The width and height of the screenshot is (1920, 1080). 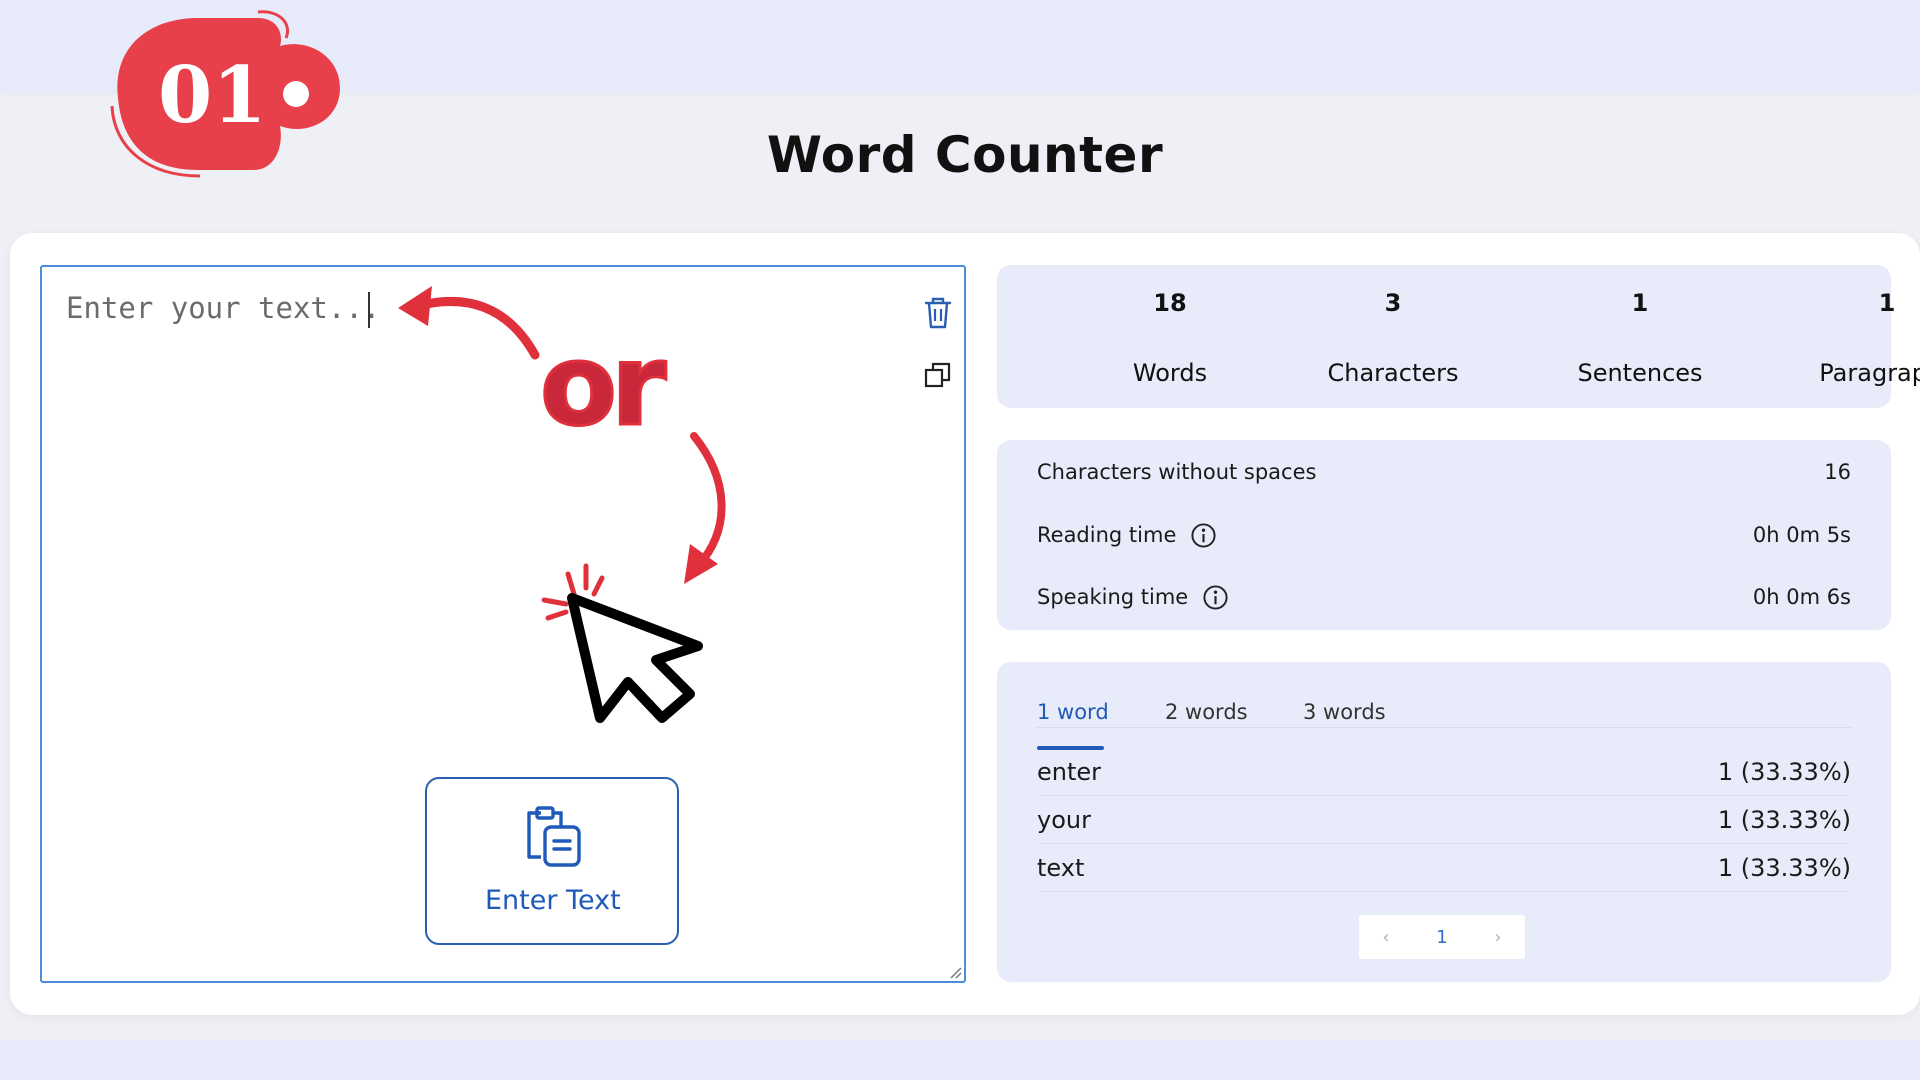 I want to click on stat-characters: 3 Characters, so click(x=1393, y=338).